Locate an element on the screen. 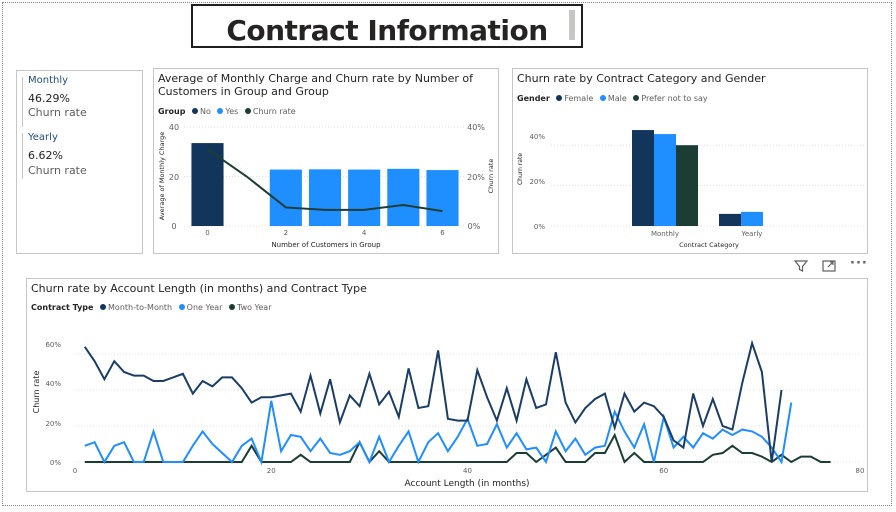 The image size is (896, 512). yearly-value: 6.62% is located at coordinates (45, 155).